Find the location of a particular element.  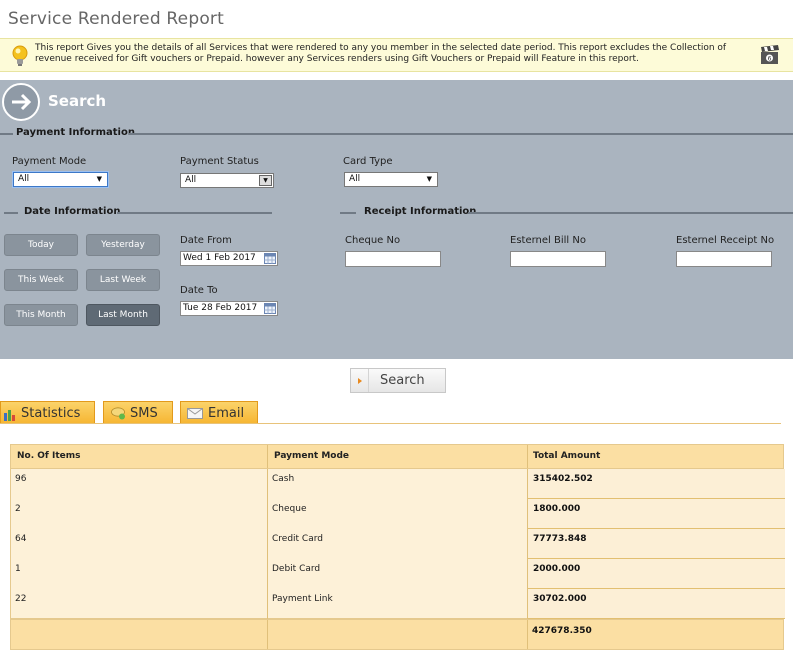

payment-mode-select: All ▼ is located at coordinates (60, 179).